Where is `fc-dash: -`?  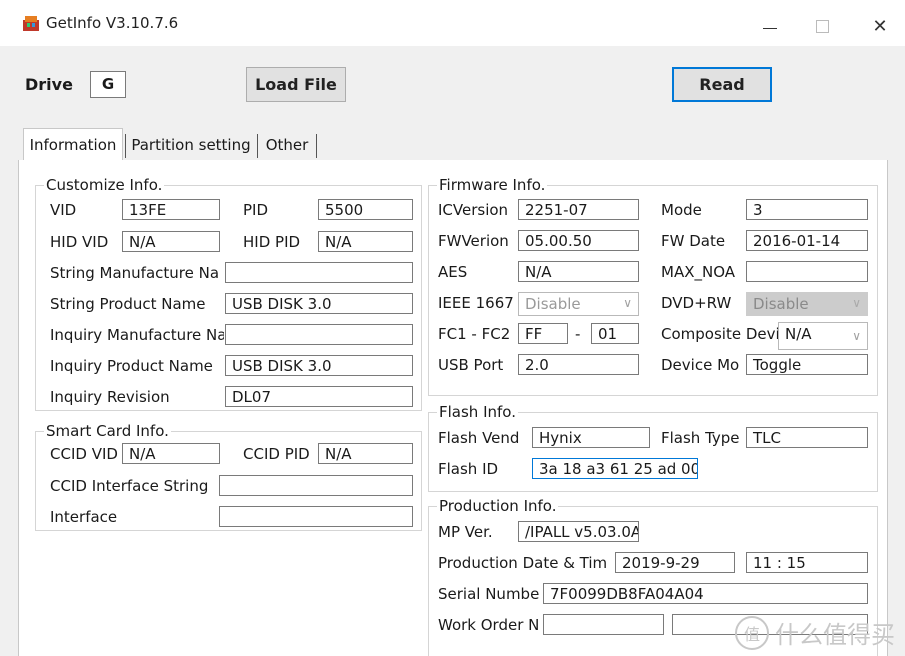
fc-dash: - is located at coordinates (578, 334).